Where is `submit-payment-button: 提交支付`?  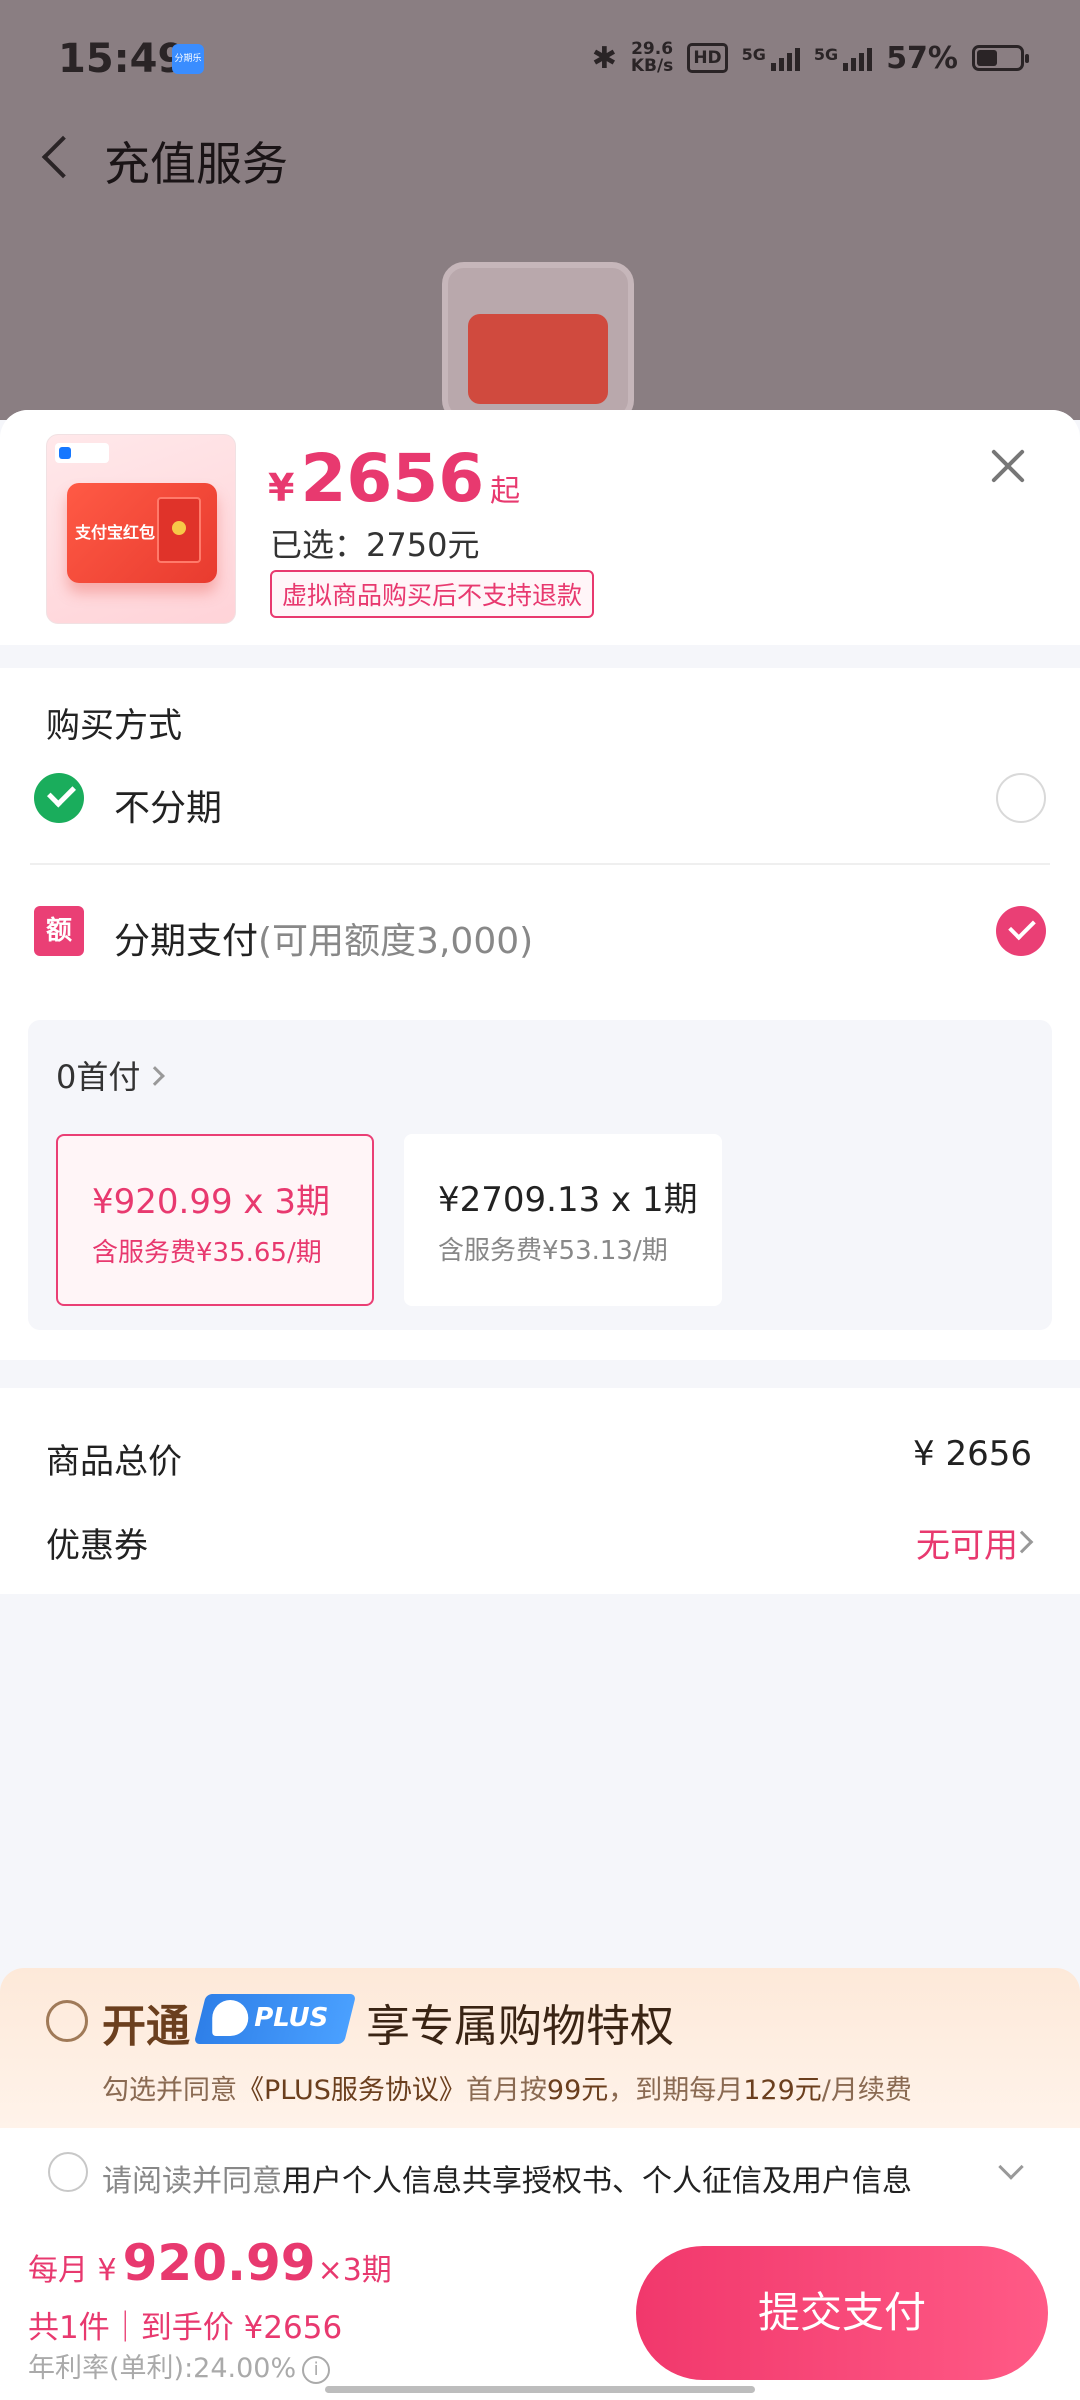 submit-payment-button: 提交支付 is located at coordinates (842, 2313).